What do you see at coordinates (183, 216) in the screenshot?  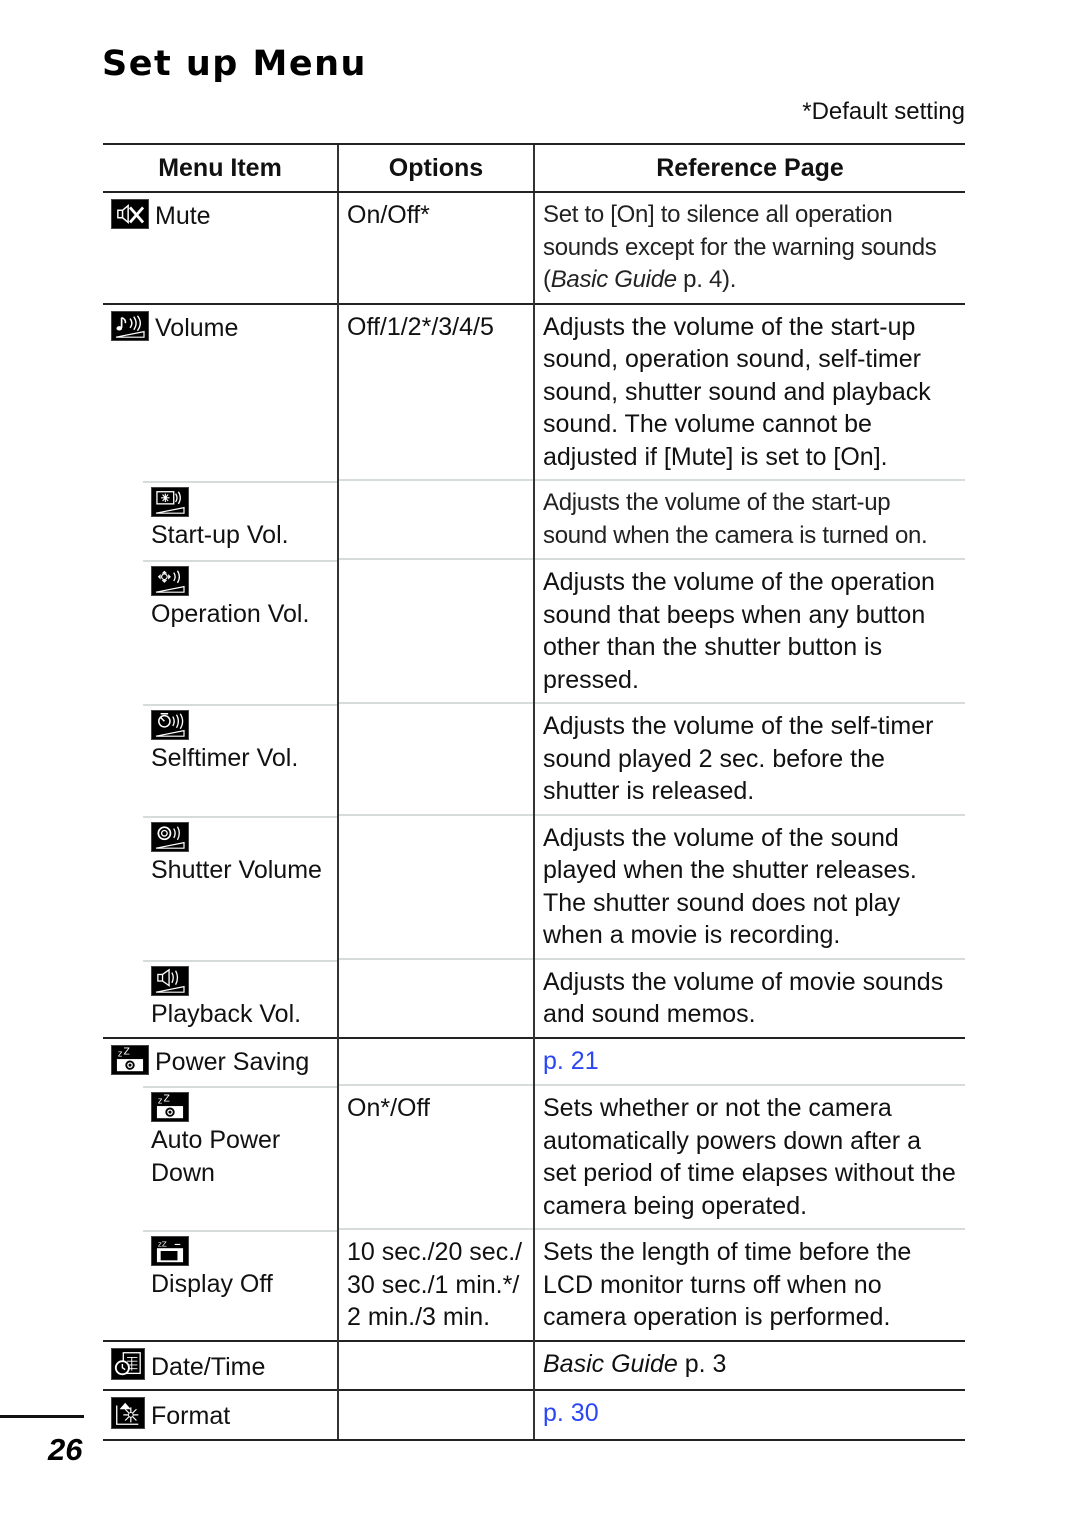 I see `menu-item-label: Mute` at bounding box center [183, 216].